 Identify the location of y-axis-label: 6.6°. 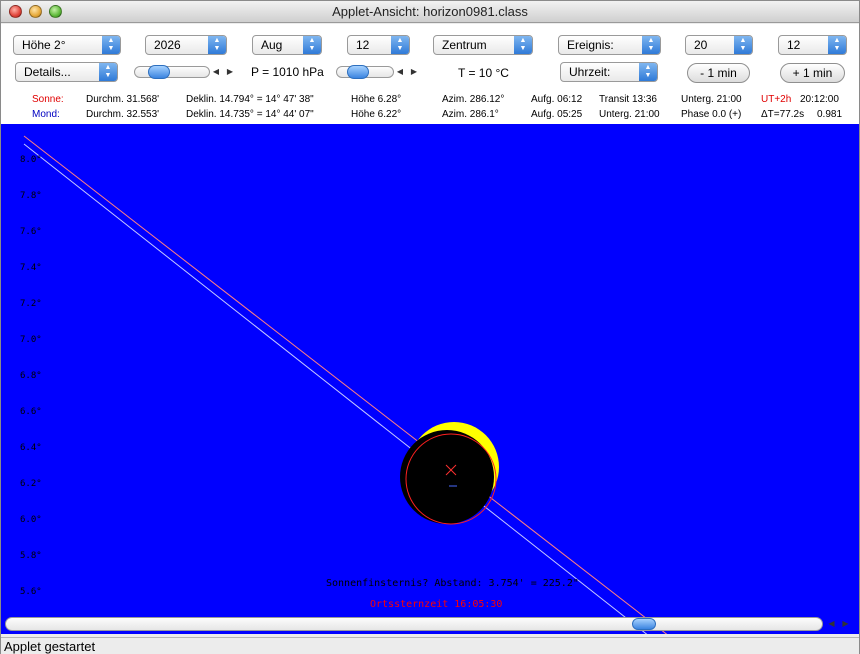
(31, 412).